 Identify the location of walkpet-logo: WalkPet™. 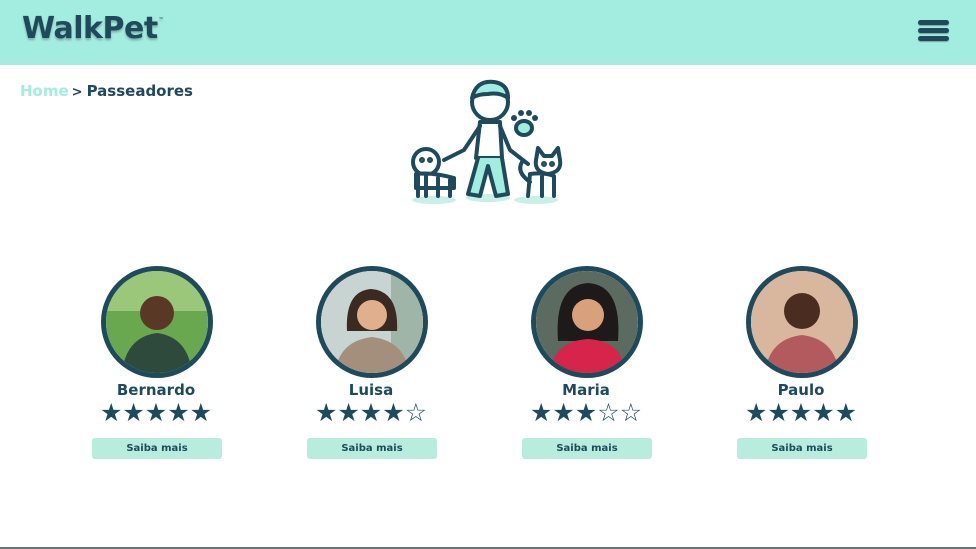
(93, 28).